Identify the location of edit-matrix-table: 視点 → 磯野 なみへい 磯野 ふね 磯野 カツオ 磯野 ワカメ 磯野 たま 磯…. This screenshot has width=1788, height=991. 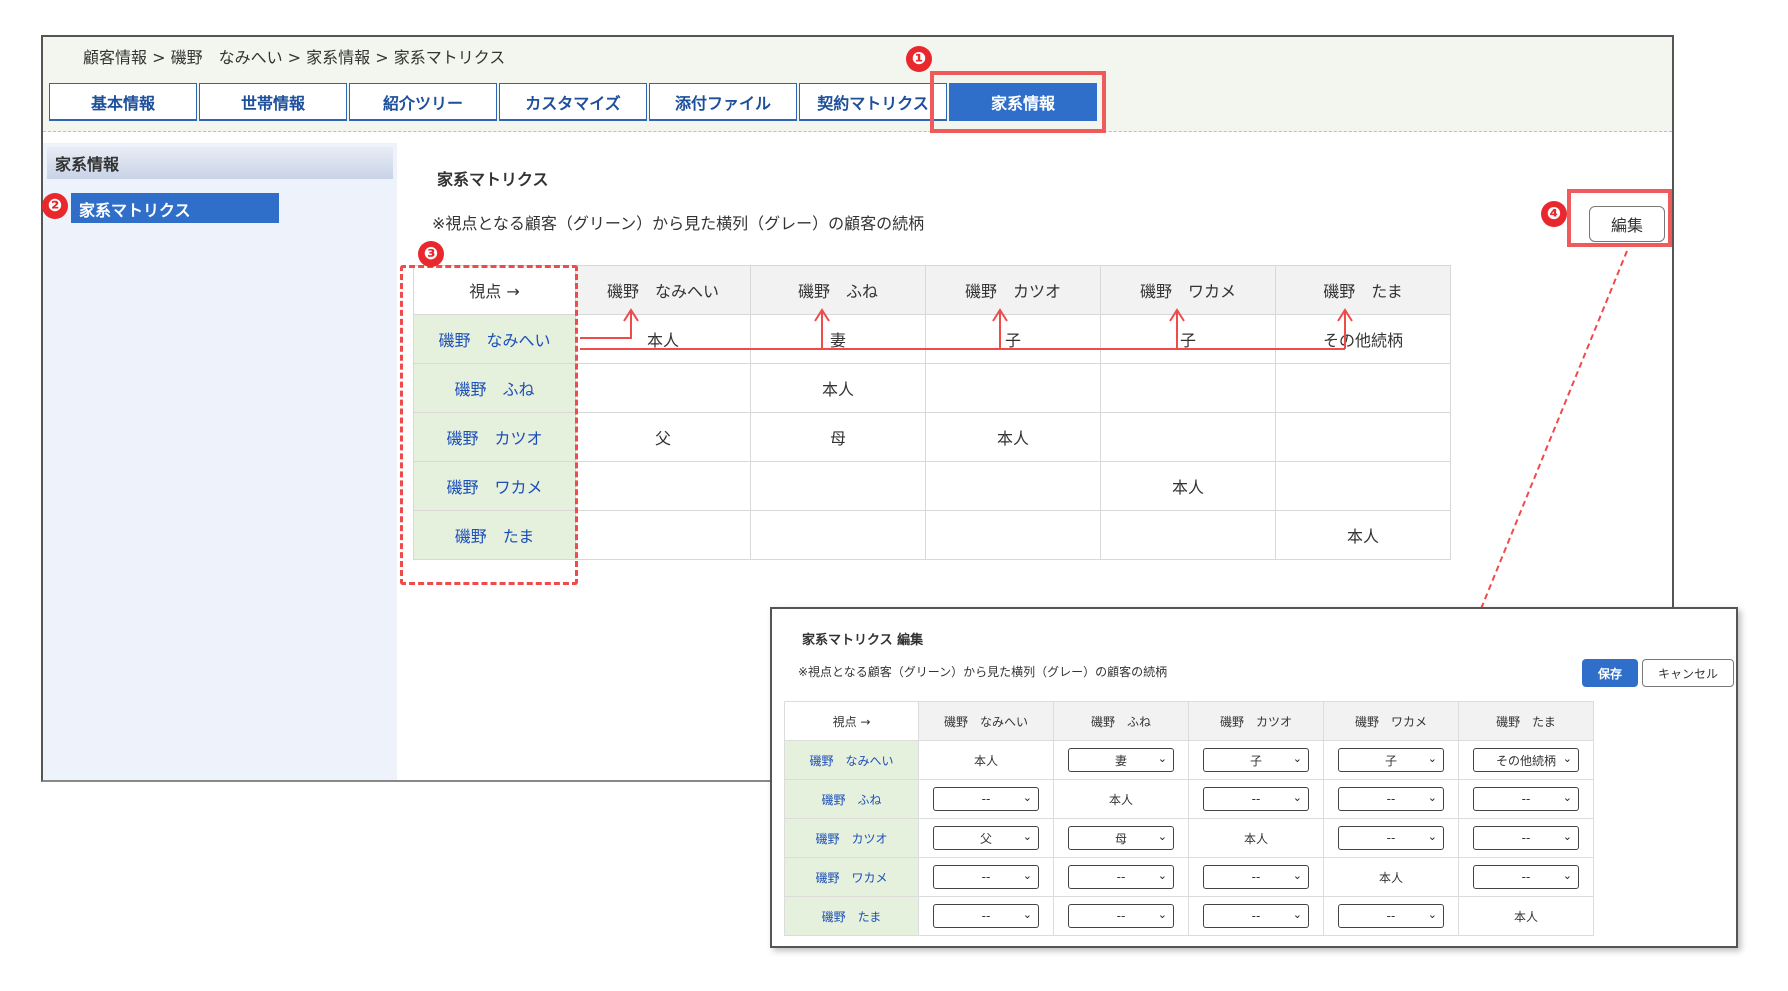
(1189, 818).